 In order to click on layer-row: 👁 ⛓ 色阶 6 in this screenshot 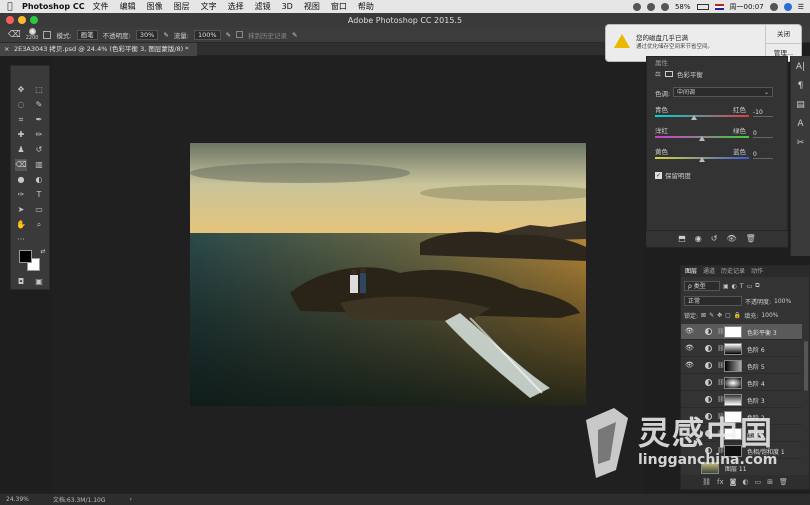, I will do `click(741, 349)`.